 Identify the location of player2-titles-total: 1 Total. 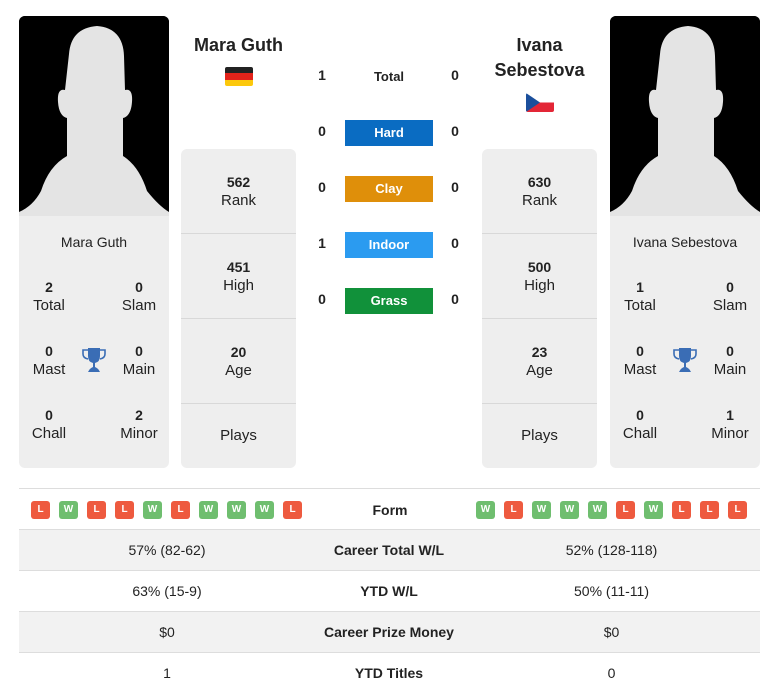
(640, 297).